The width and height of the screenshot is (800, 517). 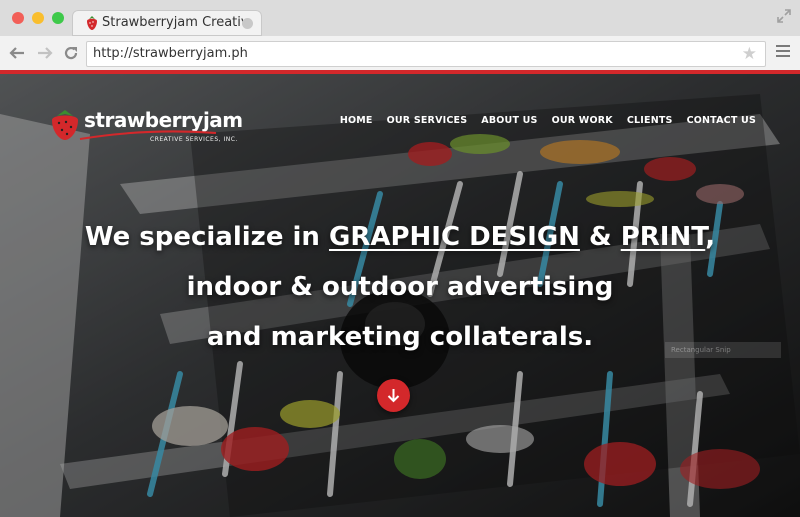 What do you see at coordinates (17, 53) in the screenshot?
I see `back-arrow-icon` at bounding box center [17, 53].